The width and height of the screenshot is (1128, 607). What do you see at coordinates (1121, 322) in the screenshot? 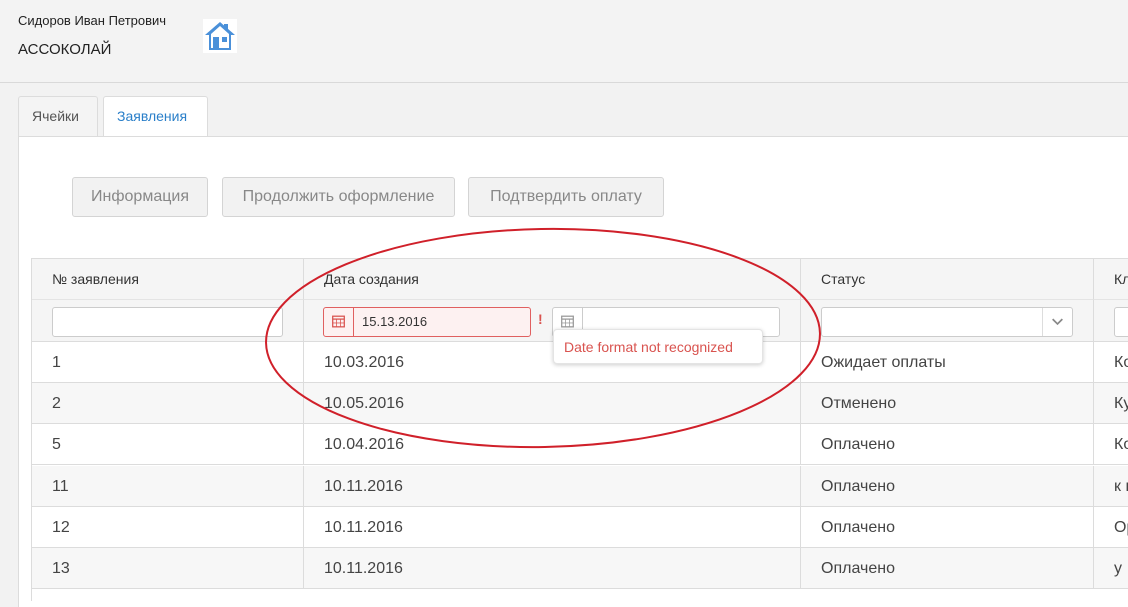
I see `client-filter-input` at bounding box center [1121, 322].